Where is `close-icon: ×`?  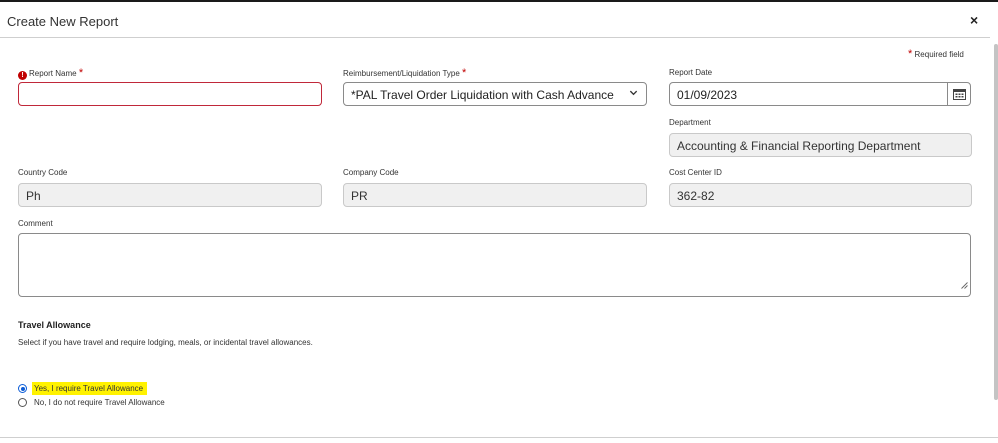
close-icon: × is located at coordinates (974, 20).